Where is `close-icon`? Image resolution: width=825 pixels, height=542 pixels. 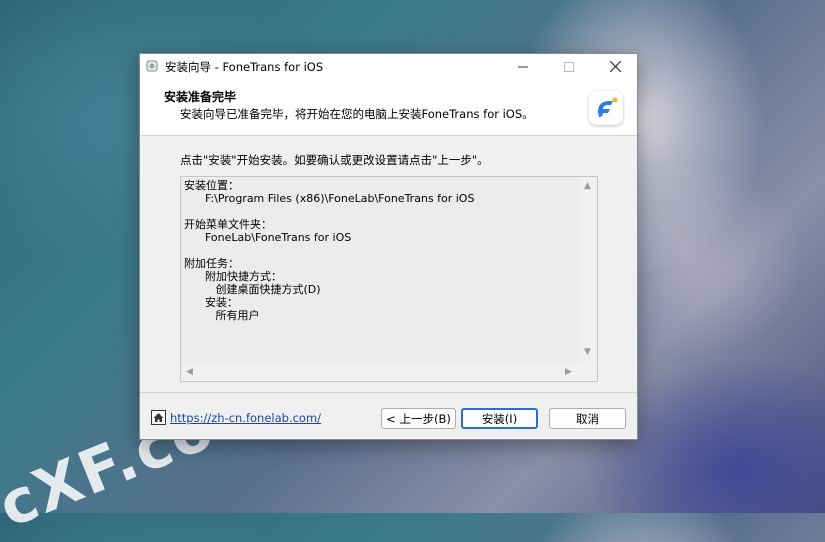 close-icon is located at coordinates (615, 66).